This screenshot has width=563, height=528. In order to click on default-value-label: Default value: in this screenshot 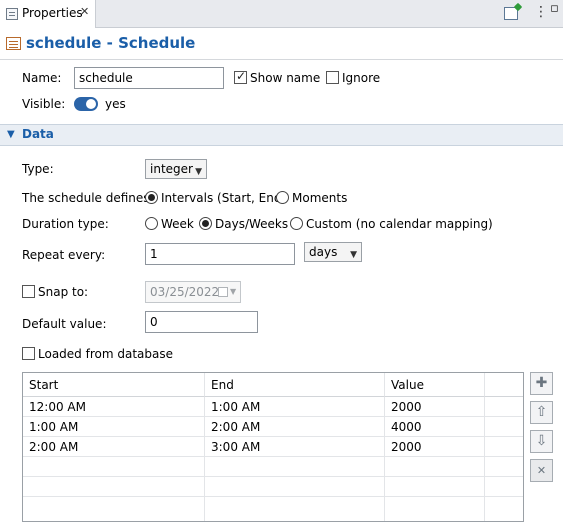, I will do `click(64, 324)`.